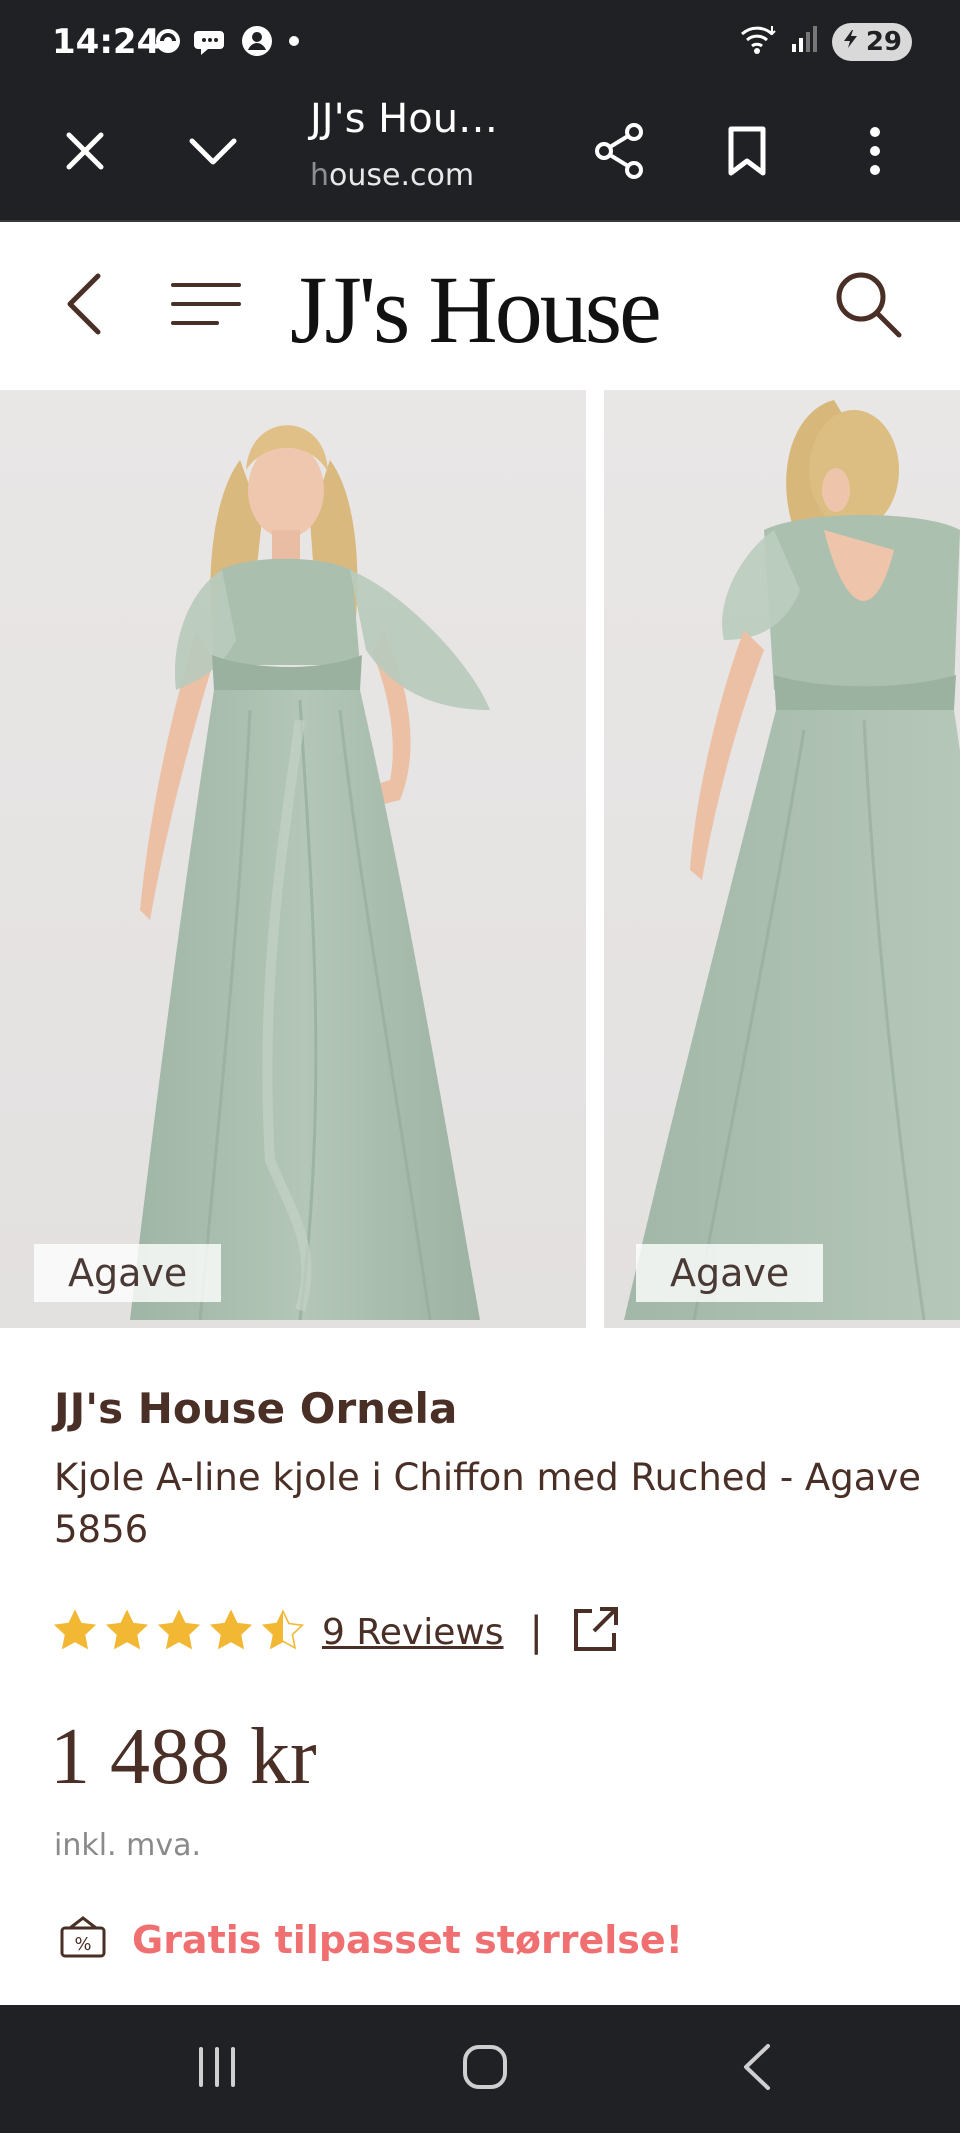 The height and width of the screenshot is (2133, 960). I want to click on close-icon, so click(85, 153).